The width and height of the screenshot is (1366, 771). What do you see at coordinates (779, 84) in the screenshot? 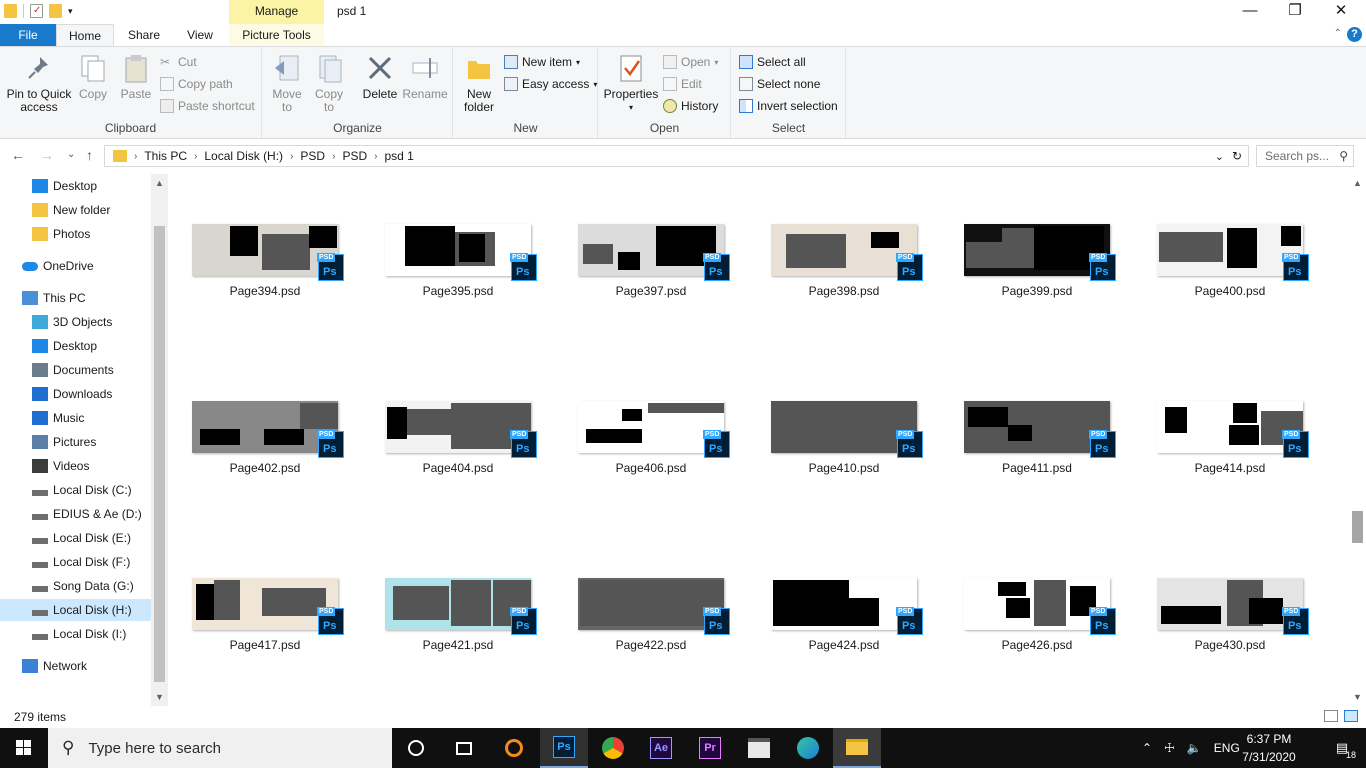
I see `select-none-button: Select none` at bounding box center [779, 84].